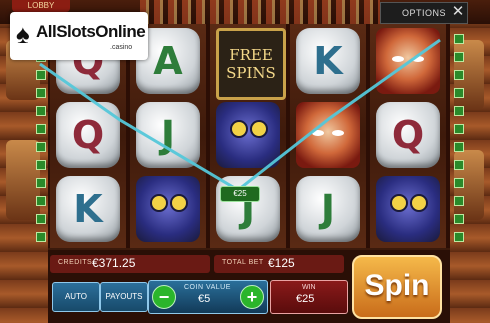 This screenshot has height=323, width=490. Describe the element at coordinates (41, 6) in the screenshot. I see `lobby-button: LOBBY` at that location.